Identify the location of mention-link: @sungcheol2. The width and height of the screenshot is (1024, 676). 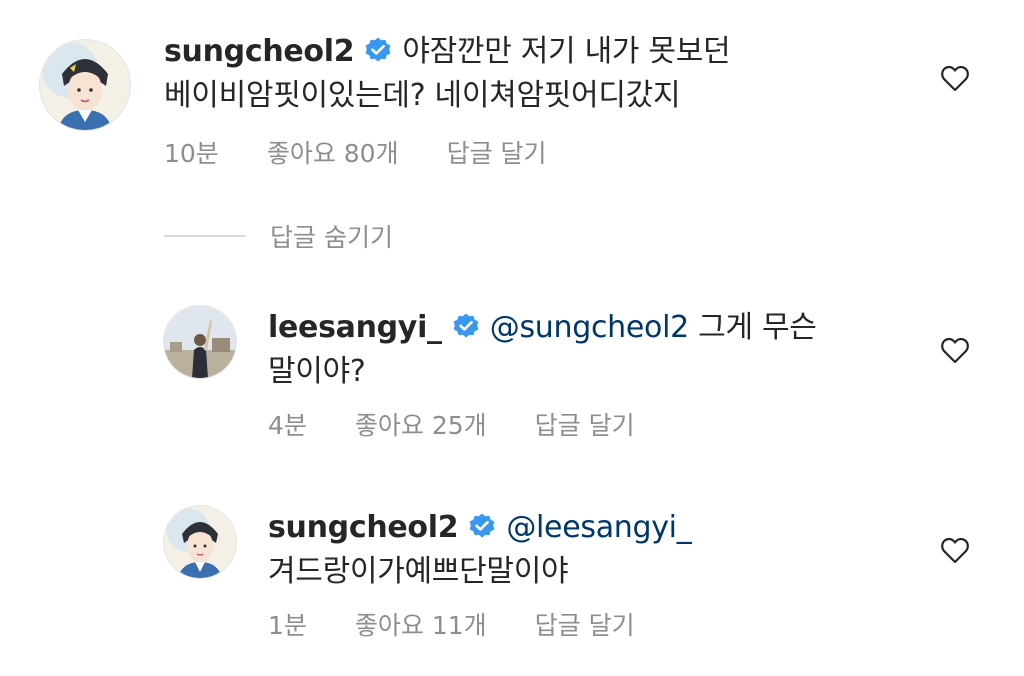
(589, 327).